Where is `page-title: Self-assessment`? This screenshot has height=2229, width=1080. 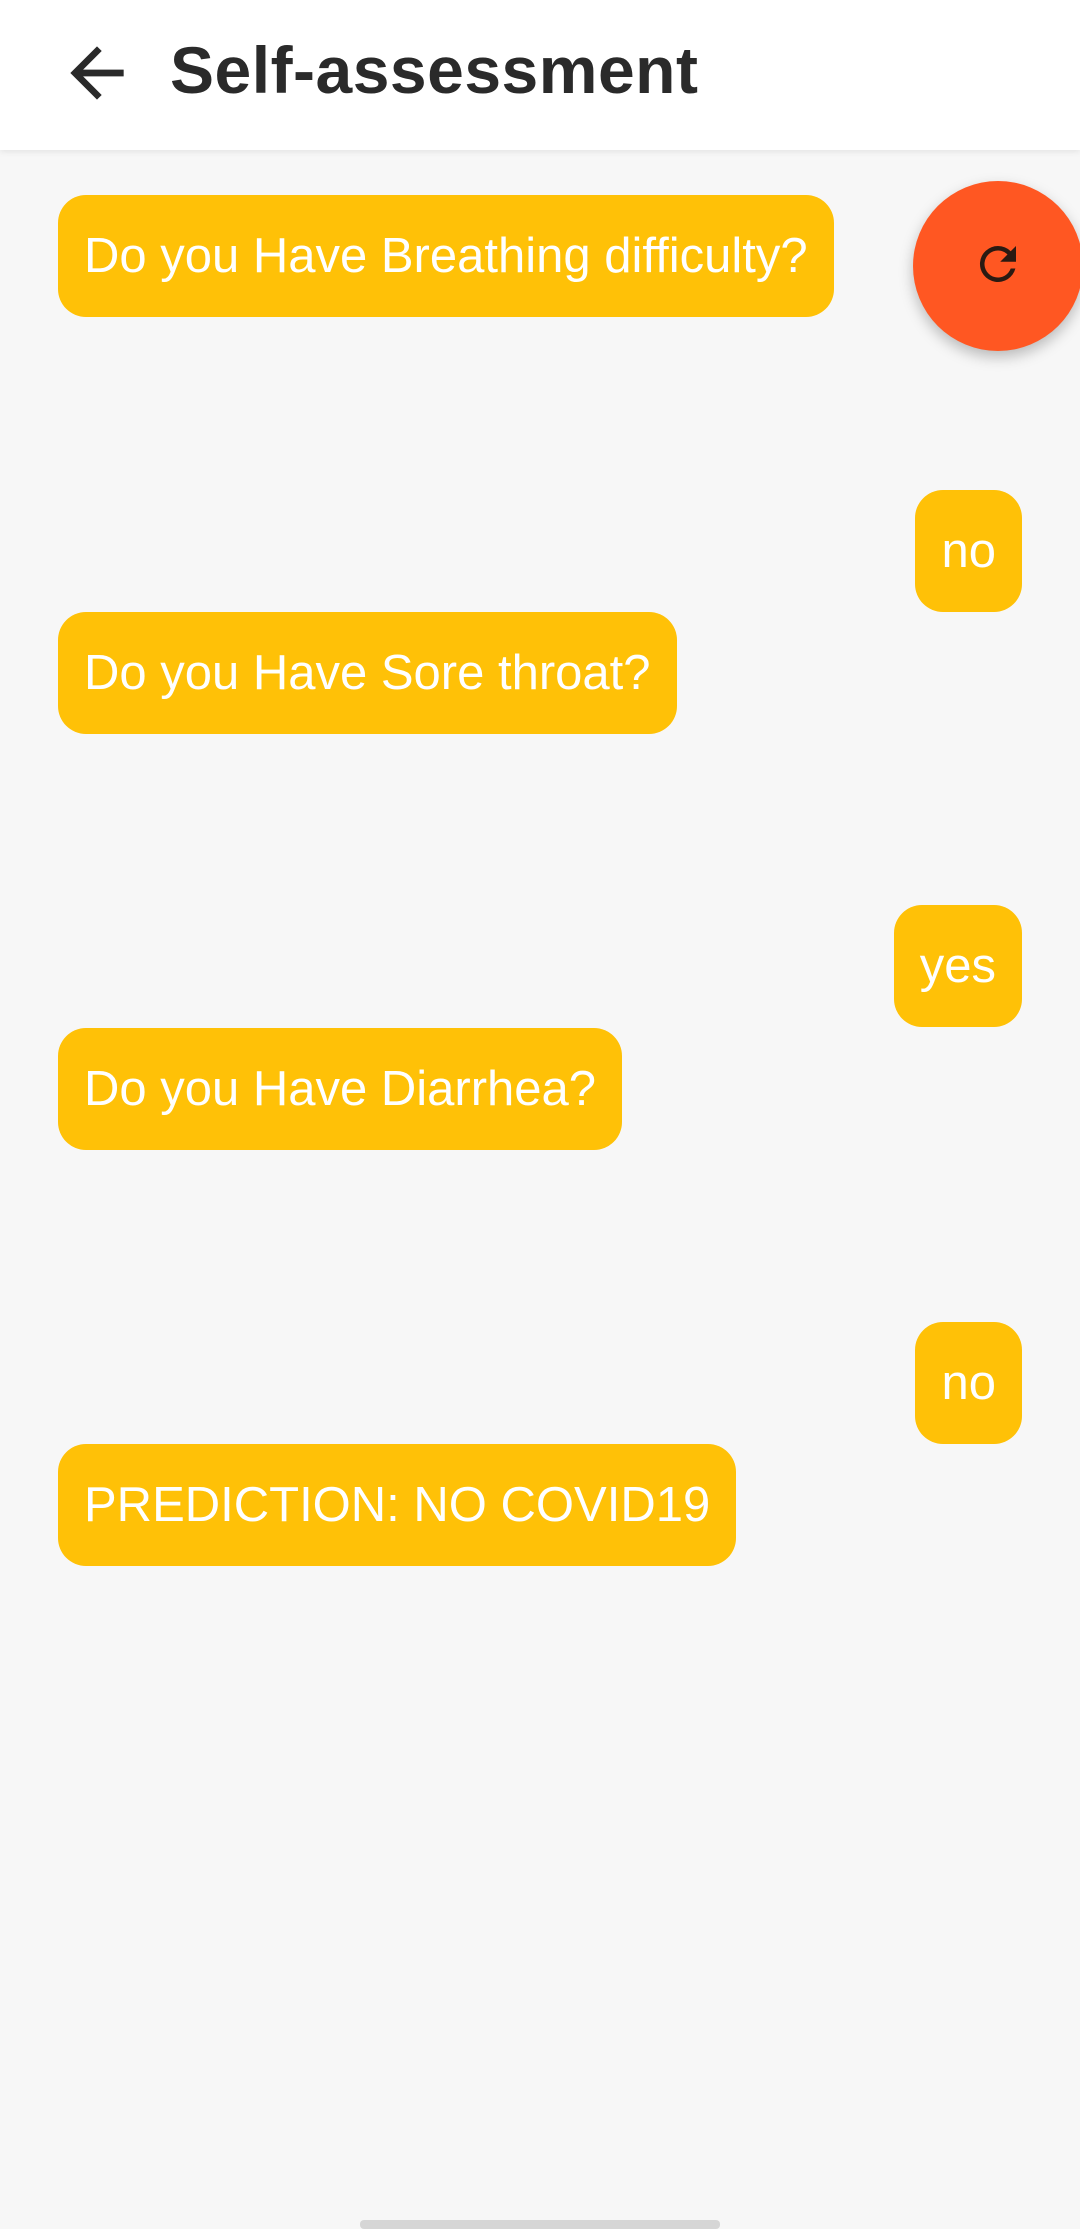 page-title: Self-assessment is located at coordinates (434, 70).